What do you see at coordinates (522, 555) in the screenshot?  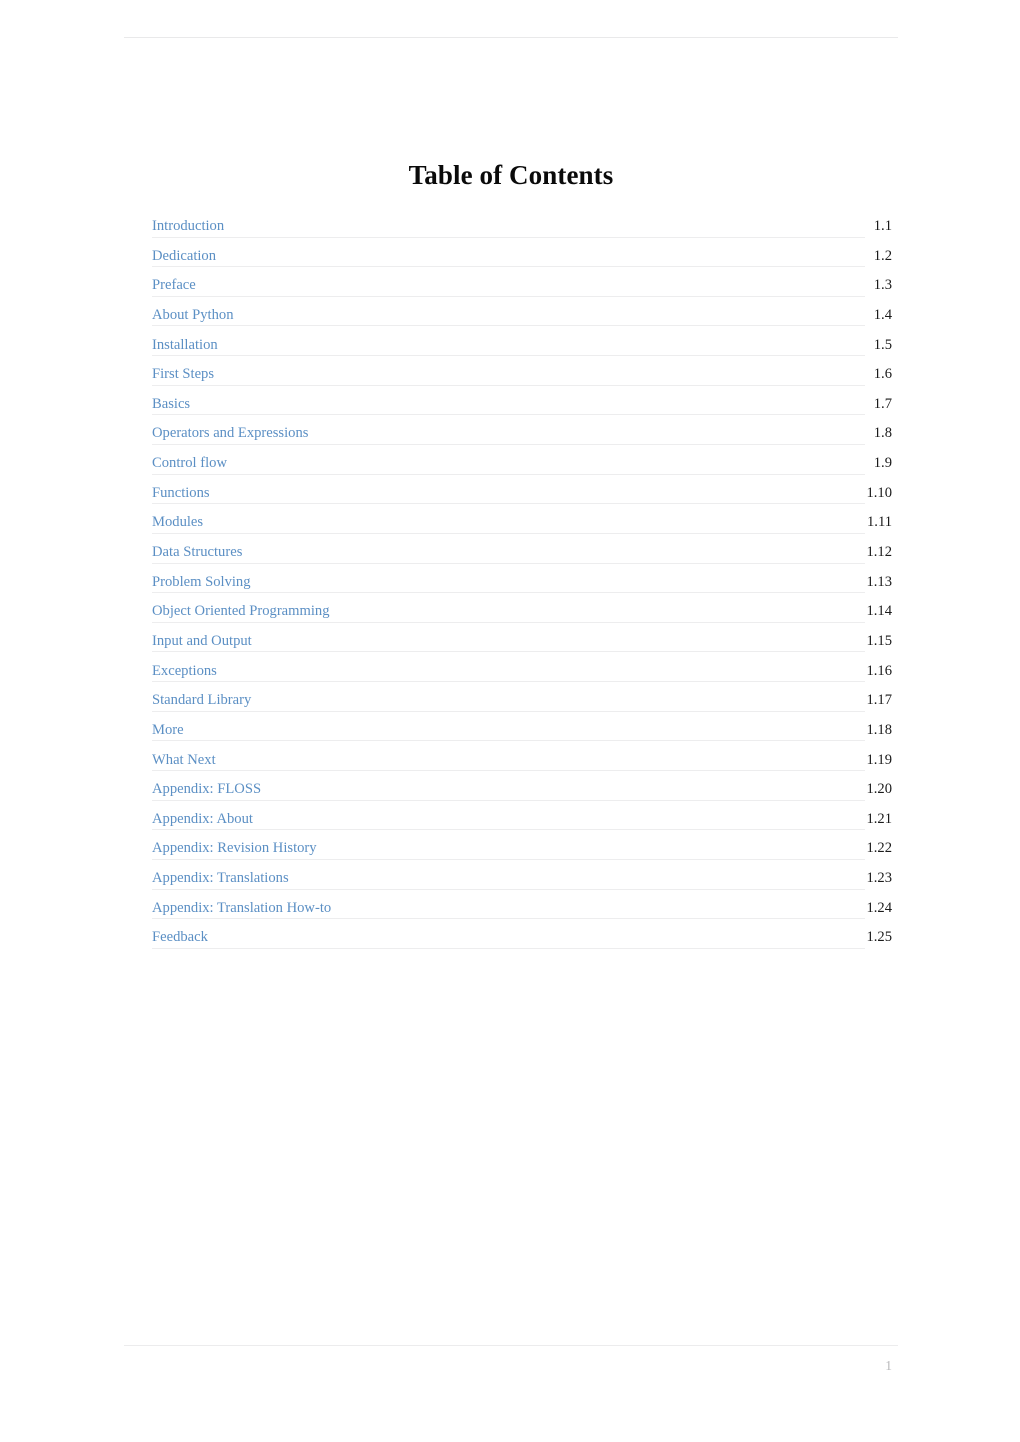 I see `toc-entry-row: Data Structures 1.12` at bounding box center [522, 555].